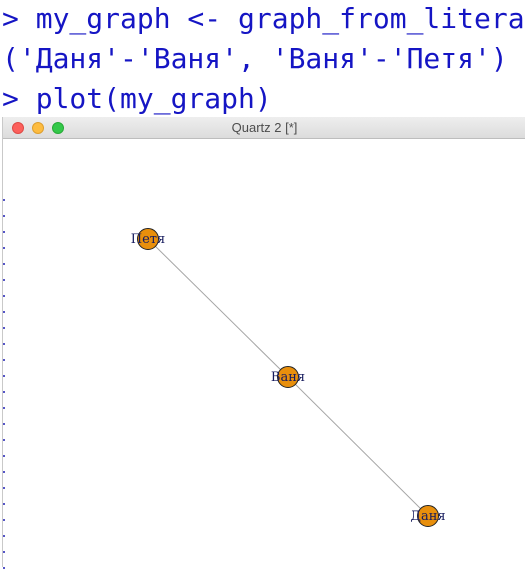  Describe the element at coordinates (148, 239) in the screenshot. I see `graph-node-label: Петя` at that location.